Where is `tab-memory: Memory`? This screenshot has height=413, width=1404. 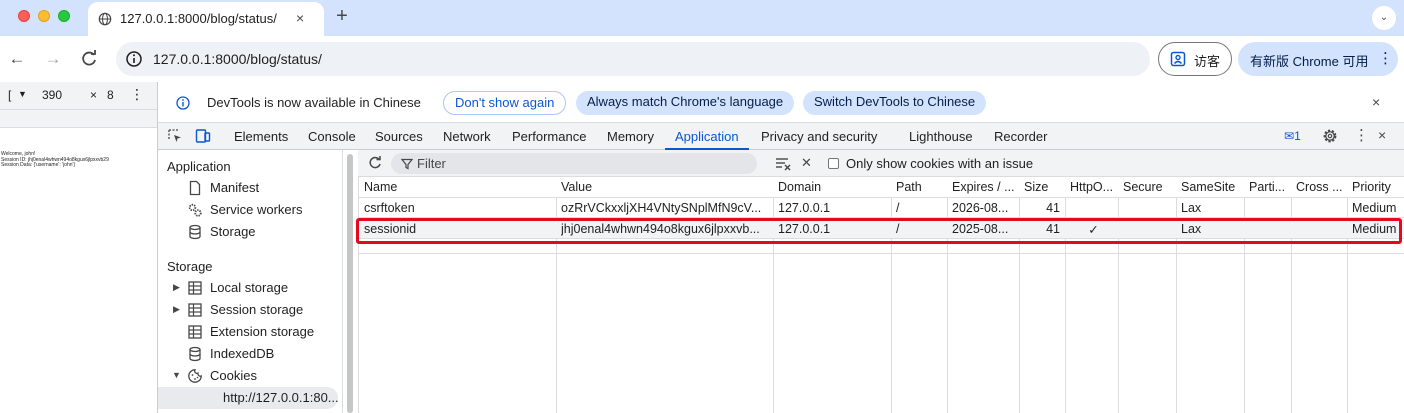 tab-memory: Memory is located at coordinates (630, 136).